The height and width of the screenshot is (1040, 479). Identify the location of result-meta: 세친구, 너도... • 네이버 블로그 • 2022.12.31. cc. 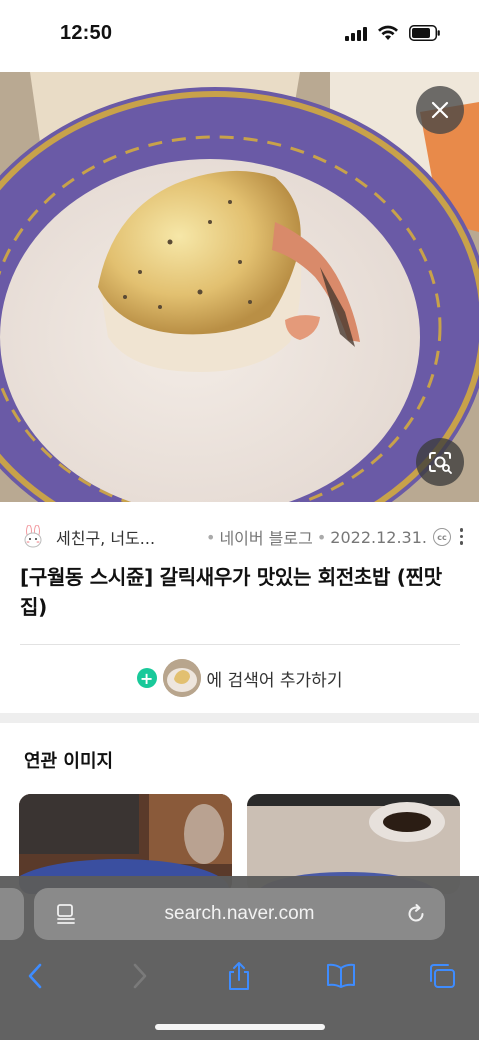
(242, 537).